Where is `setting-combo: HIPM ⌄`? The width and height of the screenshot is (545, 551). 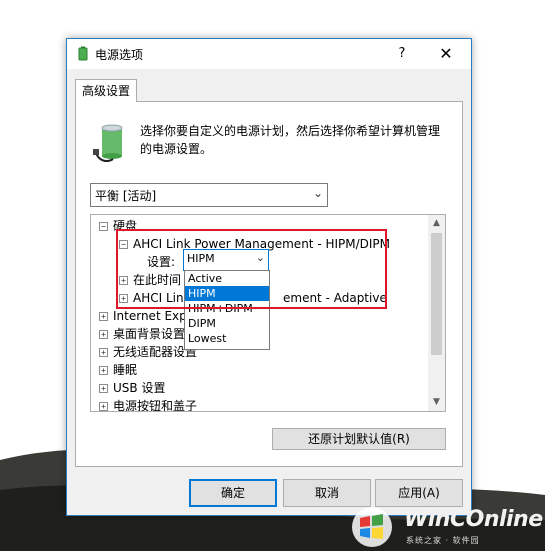
setting-combo: HIPM ⌄ is located at coordinates (226, 260).